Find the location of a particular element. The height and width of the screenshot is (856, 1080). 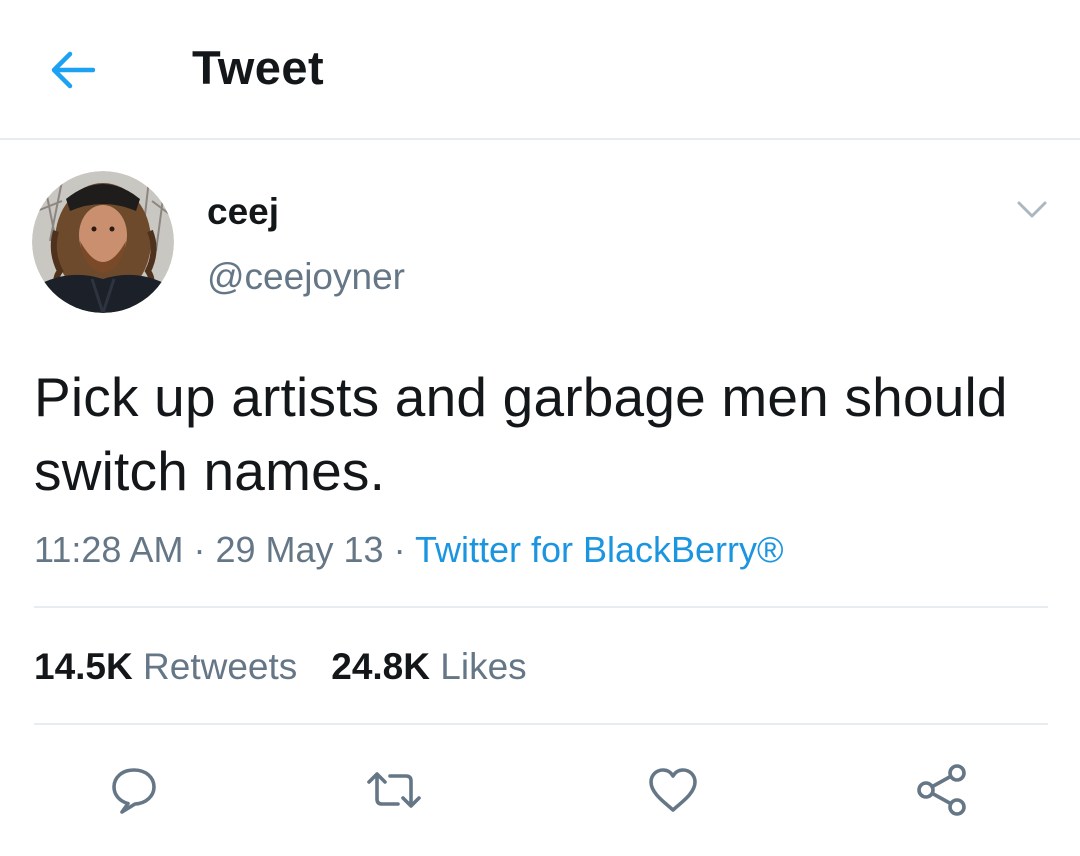

reply-button is located at coordinates (134, 790).